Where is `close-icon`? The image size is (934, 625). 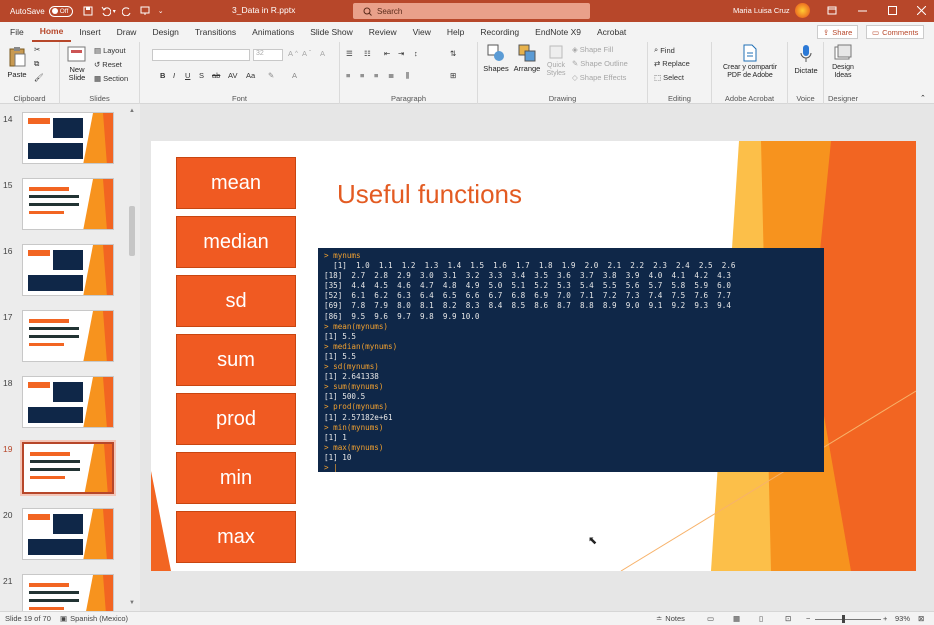 close-icon is located at coordinates (921, 10).